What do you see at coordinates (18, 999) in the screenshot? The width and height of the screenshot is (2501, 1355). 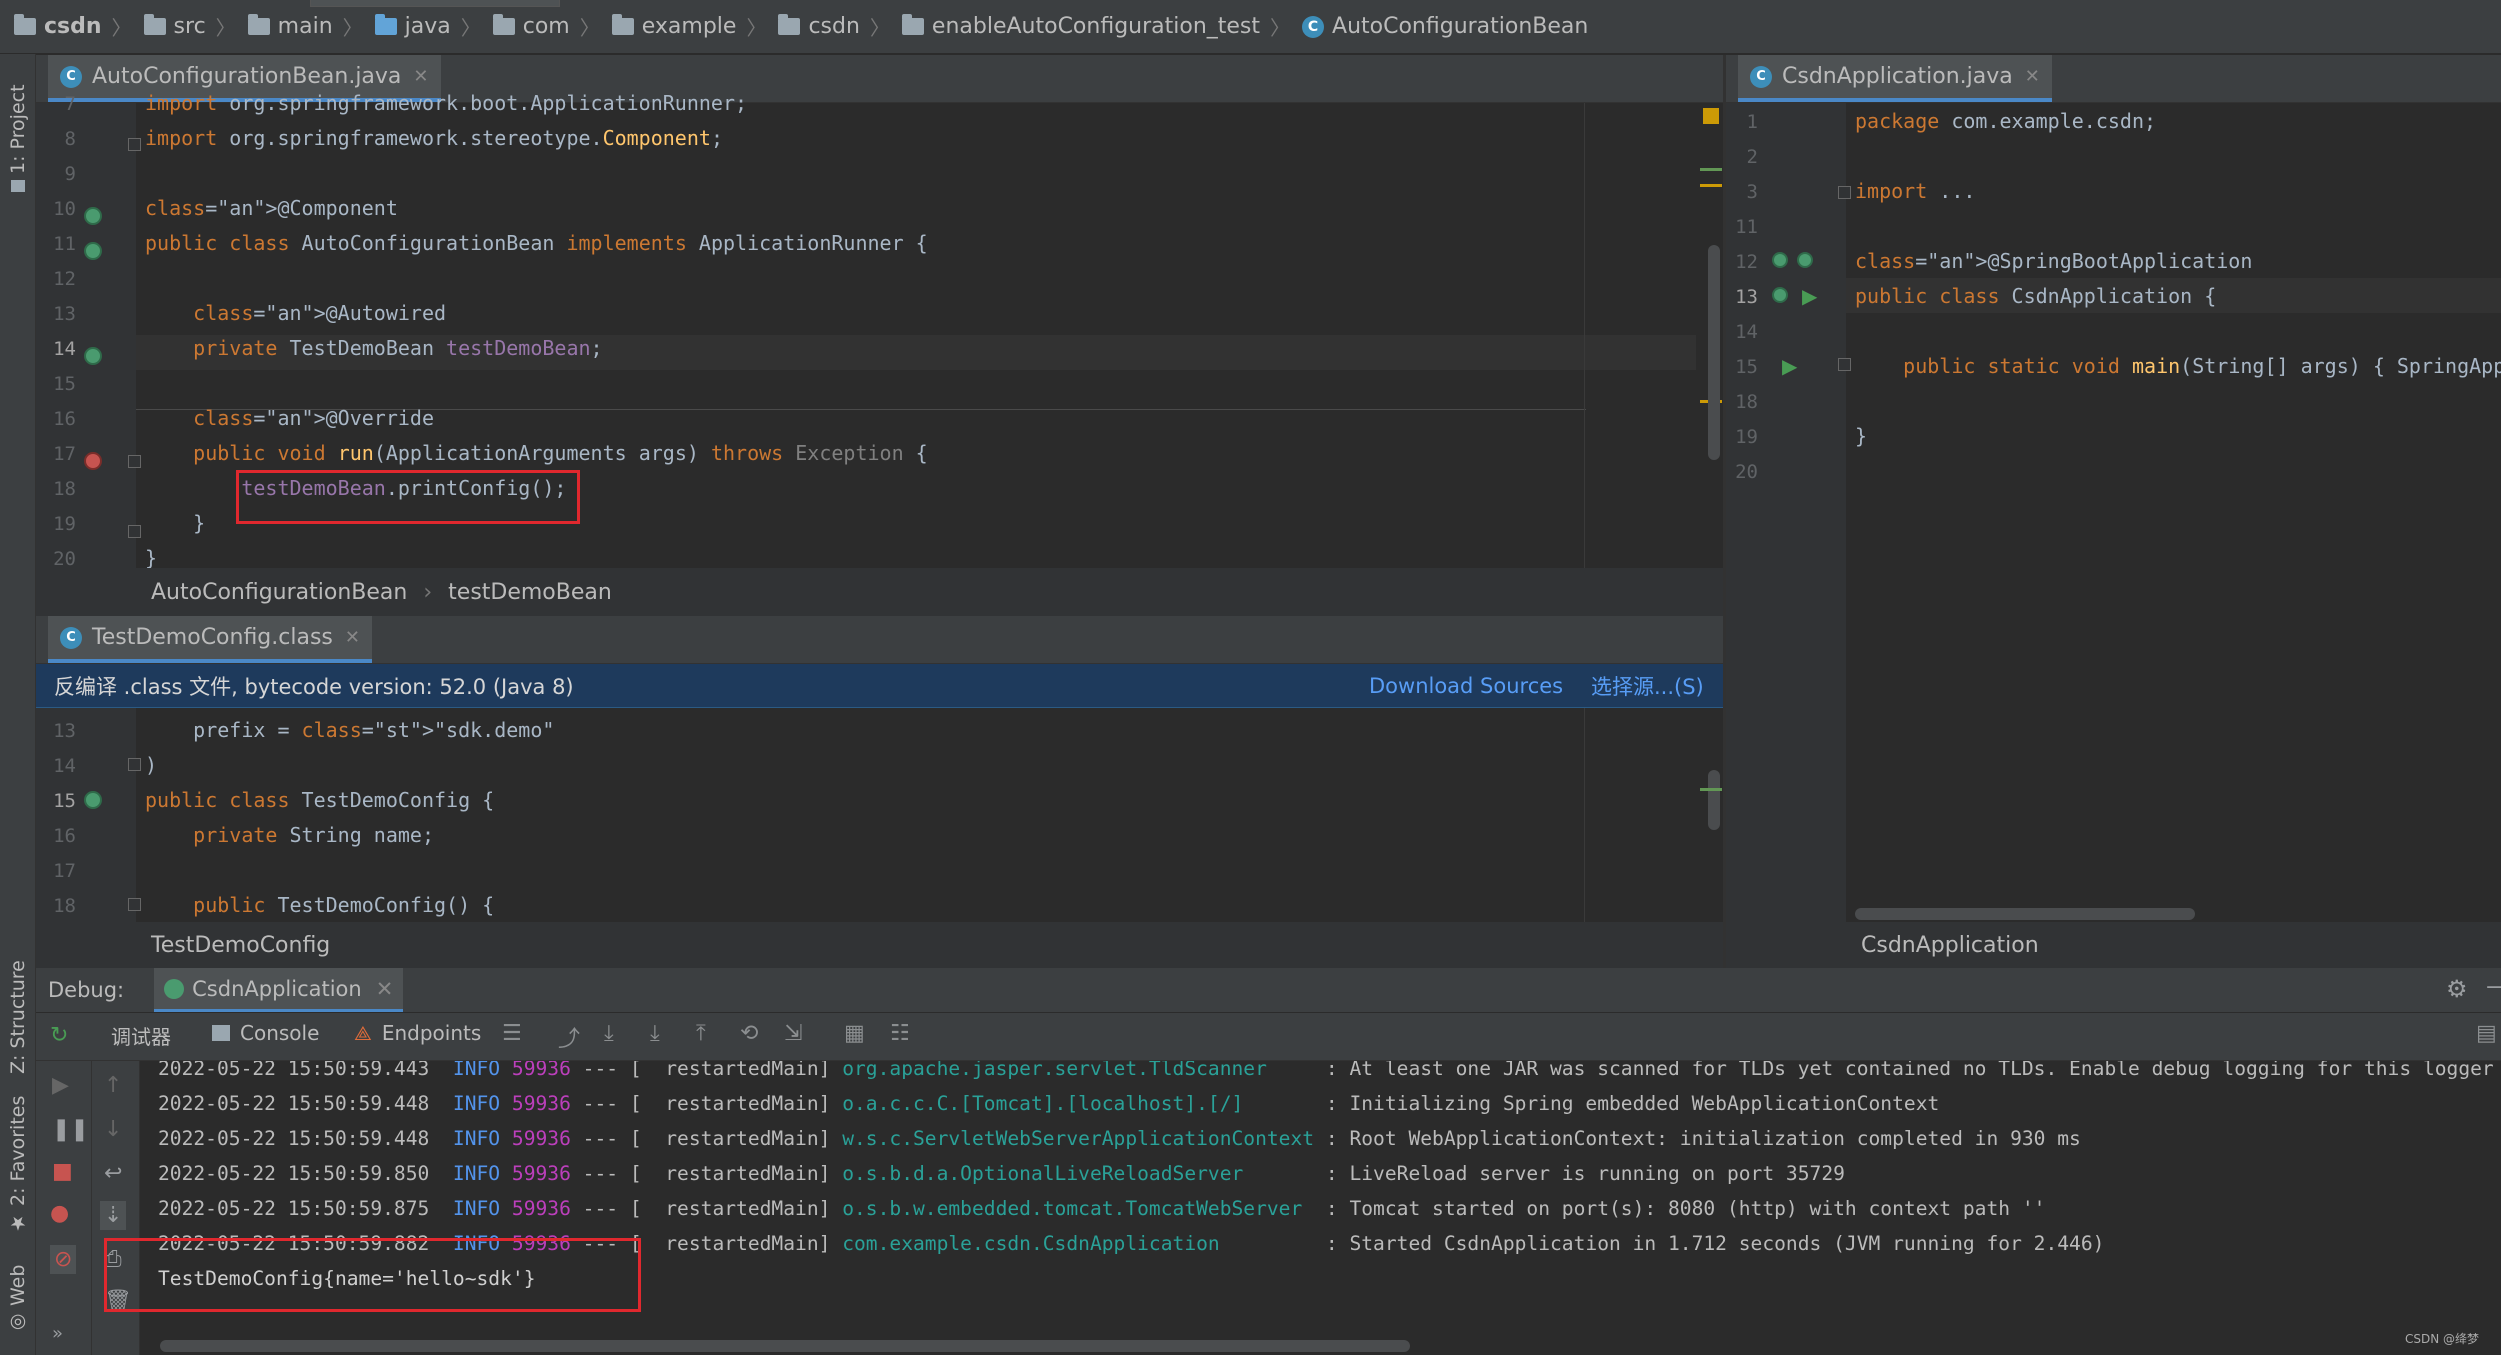 I see `structure-tool-tab: Z: Structure` at bounding box center [18, 999].